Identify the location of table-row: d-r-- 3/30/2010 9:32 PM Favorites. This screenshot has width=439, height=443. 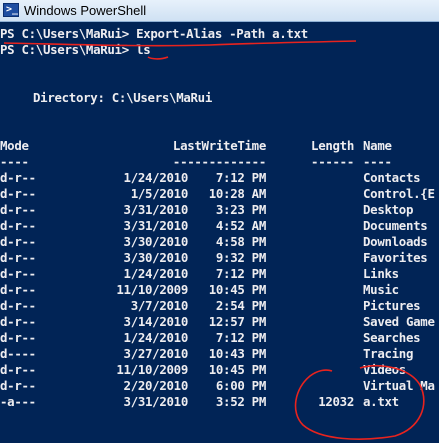
(217, 258).